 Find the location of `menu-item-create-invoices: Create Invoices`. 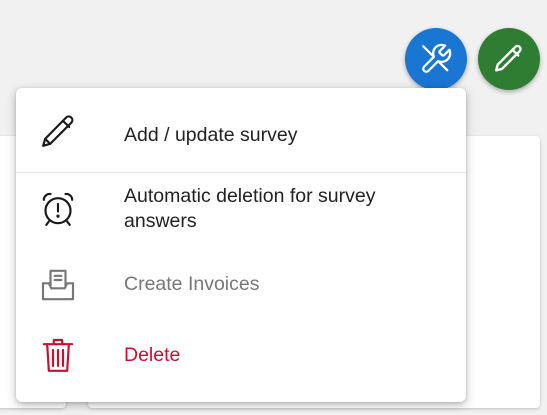

menu-item-create-invoices: Create Invoices is located at coordinates (241, 286).